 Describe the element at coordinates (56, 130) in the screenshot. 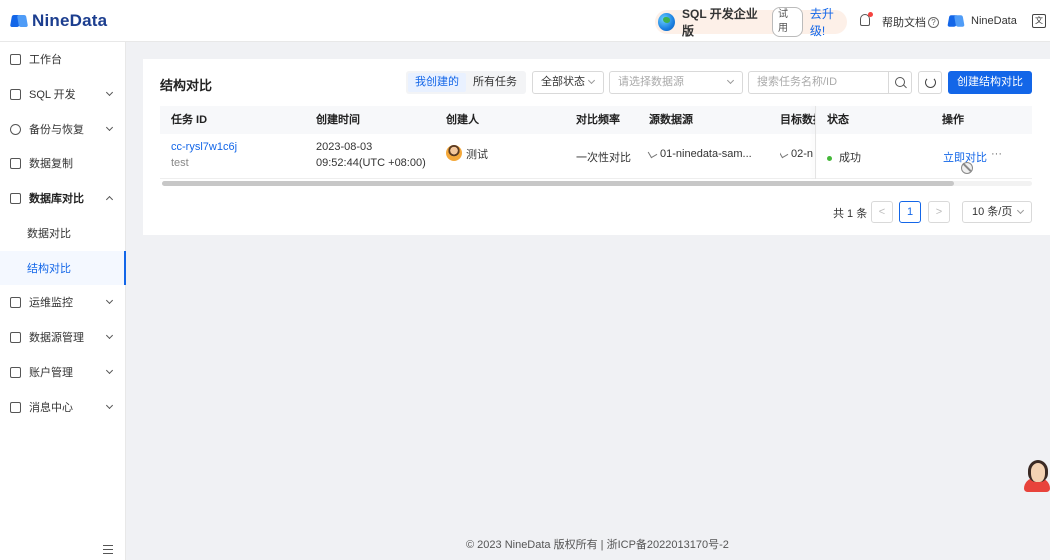

I see `sidebar-item-label: 备份与恢复` at that location.